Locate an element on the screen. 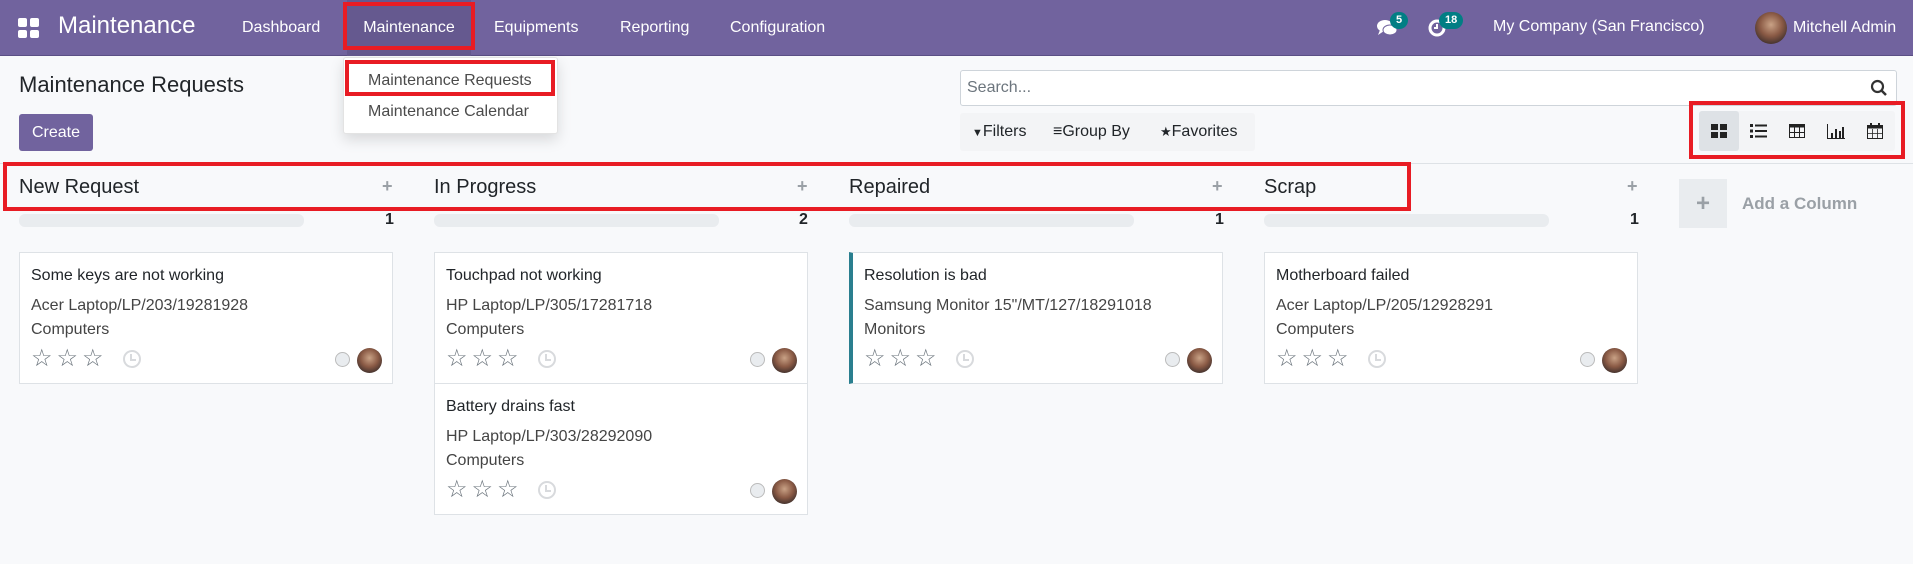 This screenshot has height=564, width=1913. menu-equipments: Equipments is located at coordinates (536, 28).